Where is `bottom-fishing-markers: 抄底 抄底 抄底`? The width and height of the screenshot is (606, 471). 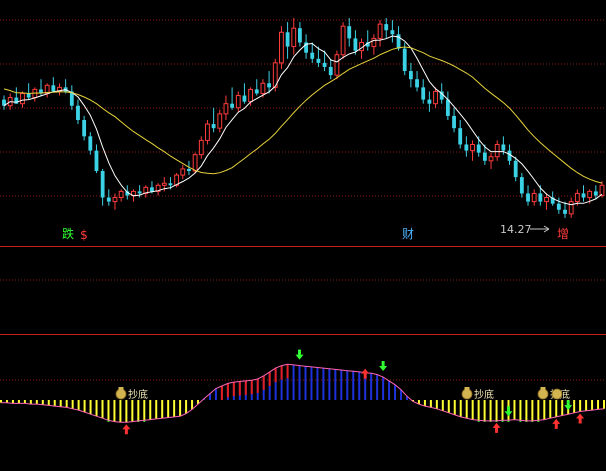 bottom-fishing-markers: 抄底 抄底 抄底 is located at coordinates (342, 394).